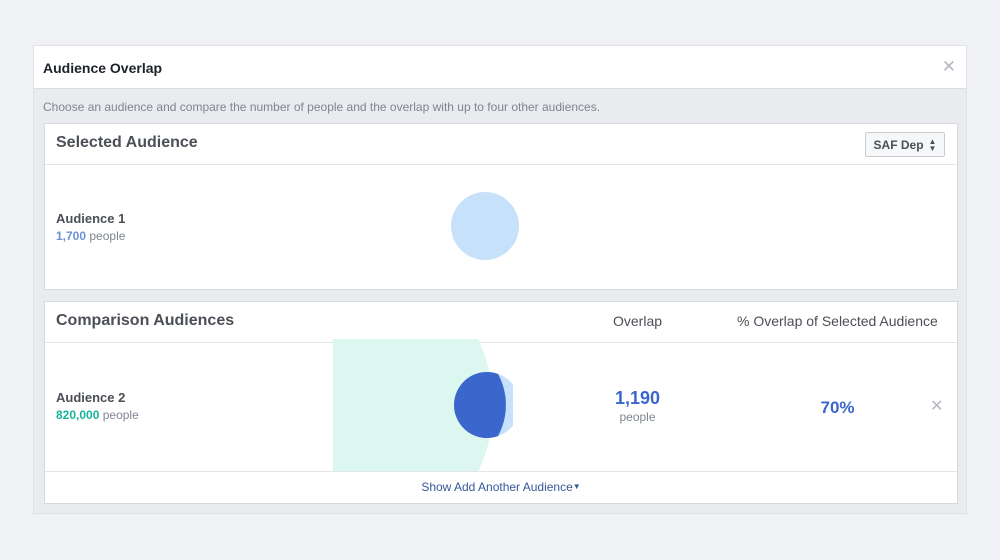  Describe the element at coordinates (576, 486) in the screenshot. I see `caret-down-icon: ▼` at that location.